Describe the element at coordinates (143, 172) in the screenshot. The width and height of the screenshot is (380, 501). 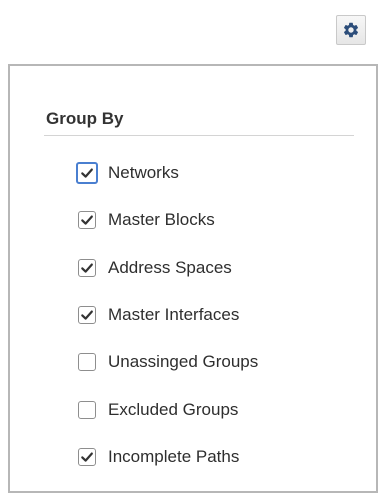
I see `option-label: Networks` at that location.